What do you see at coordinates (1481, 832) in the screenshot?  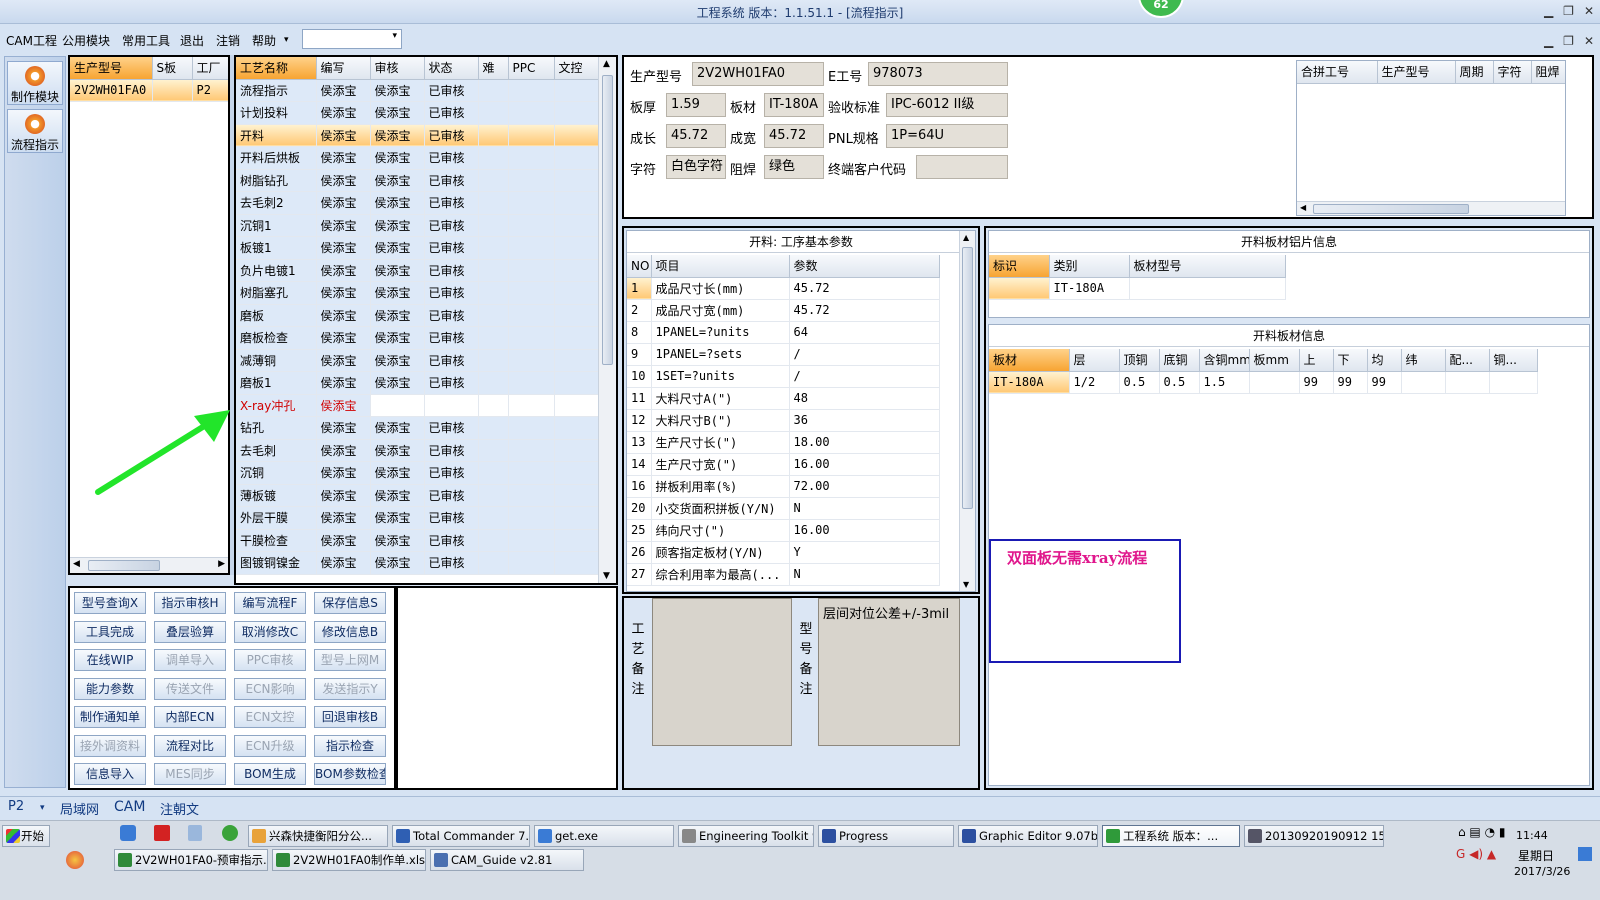 I see `tray-icons: ⌂ ▤ ◔ ▮` at bounding box center [1481, 832].